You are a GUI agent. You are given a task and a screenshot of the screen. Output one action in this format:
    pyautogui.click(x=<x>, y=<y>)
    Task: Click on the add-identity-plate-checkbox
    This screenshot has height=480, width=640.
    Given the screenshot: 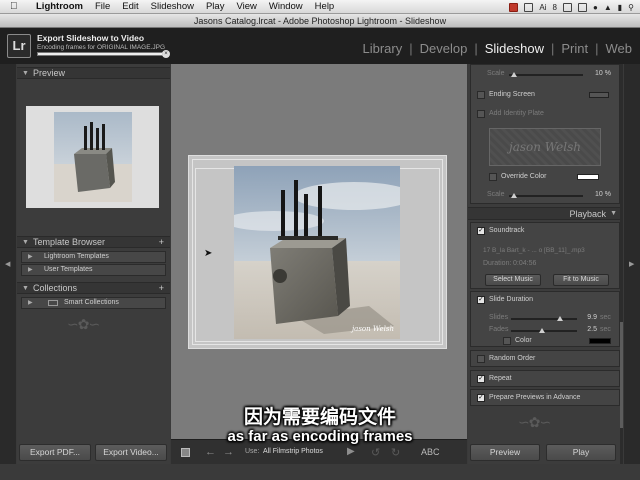 What is the action you would take?
    pyautogui.click(x=481, y=114)
    